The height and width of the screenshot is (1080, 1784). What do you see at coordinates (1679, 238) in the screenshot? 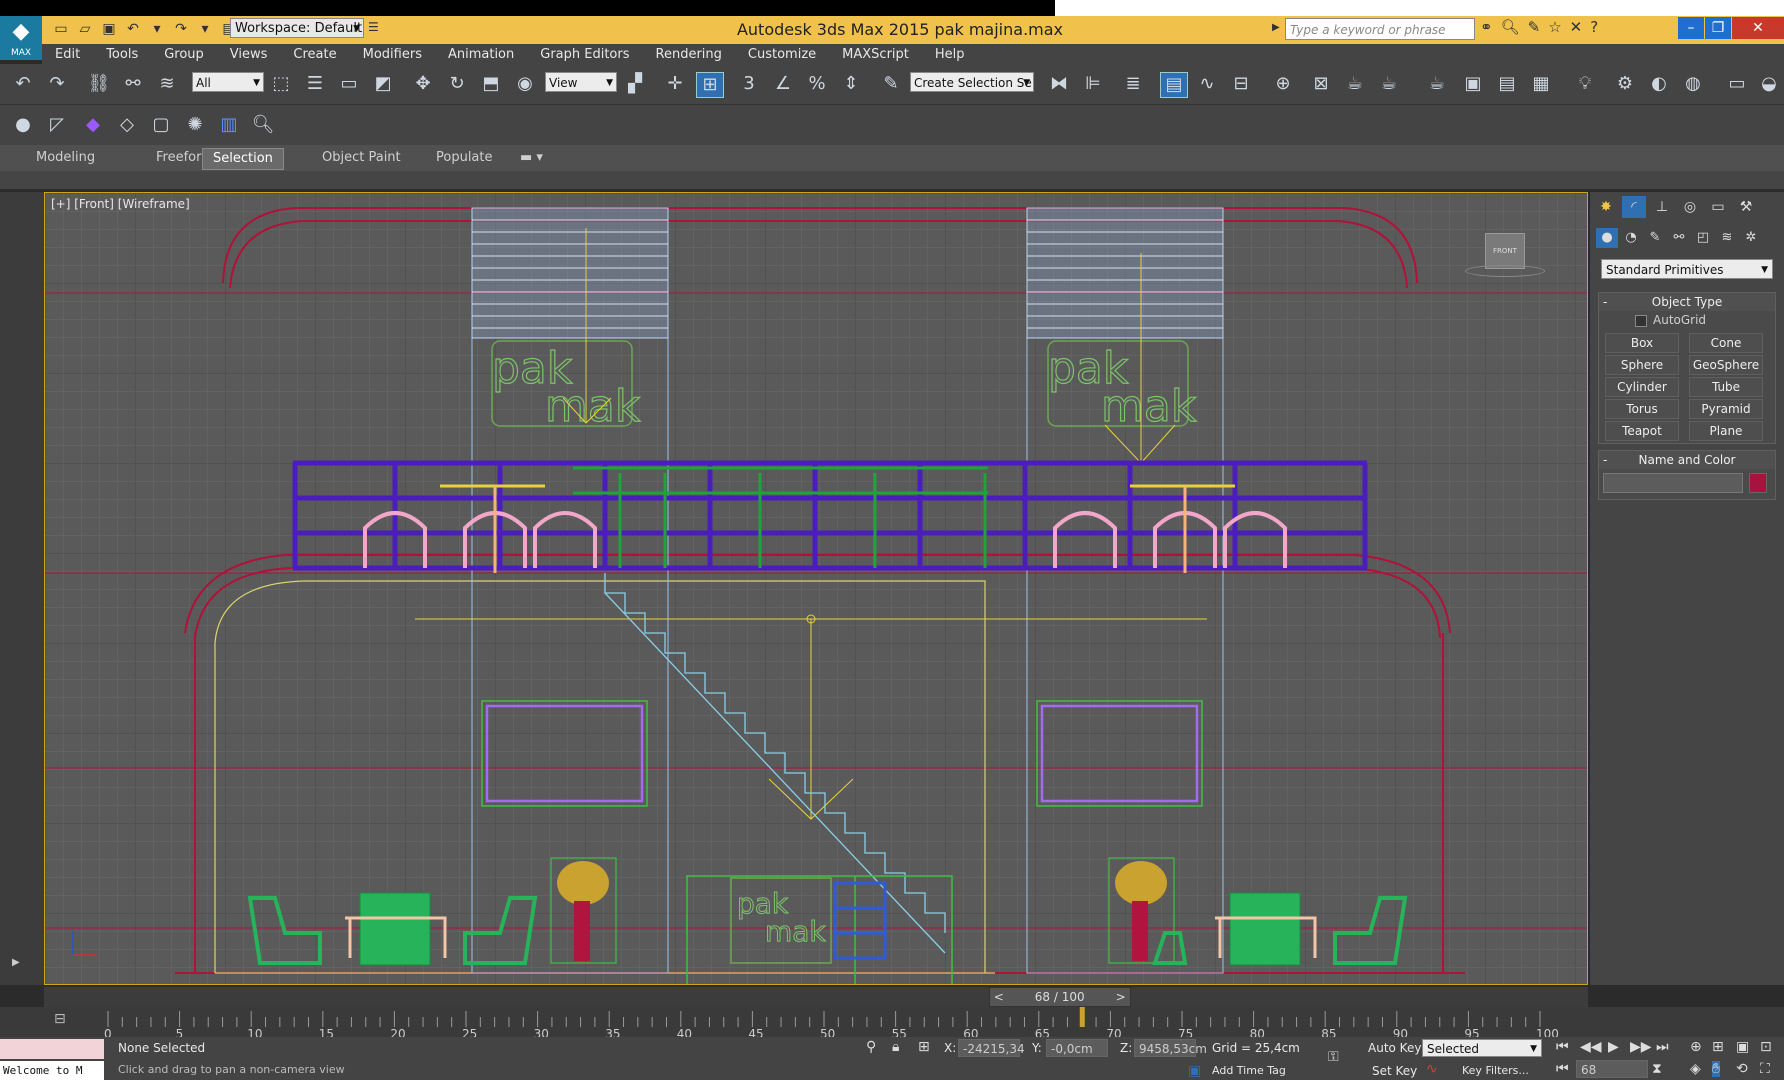
I see `cameras-icon: ⚯` at bounding box center [1679, 238].